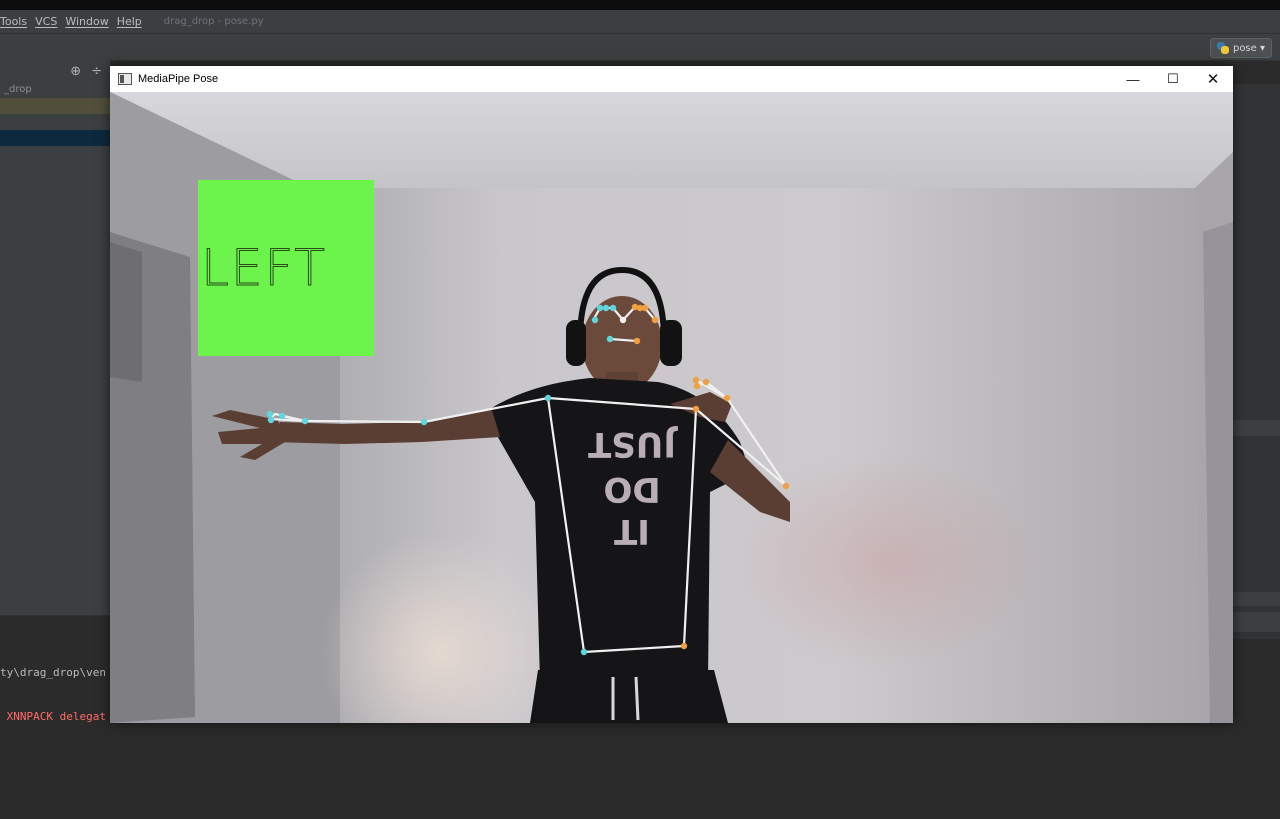  What do you see at coordinates (637, 341) in the screenshot?
I see `landmark-mouth-left` at bounding box center [637, 341].